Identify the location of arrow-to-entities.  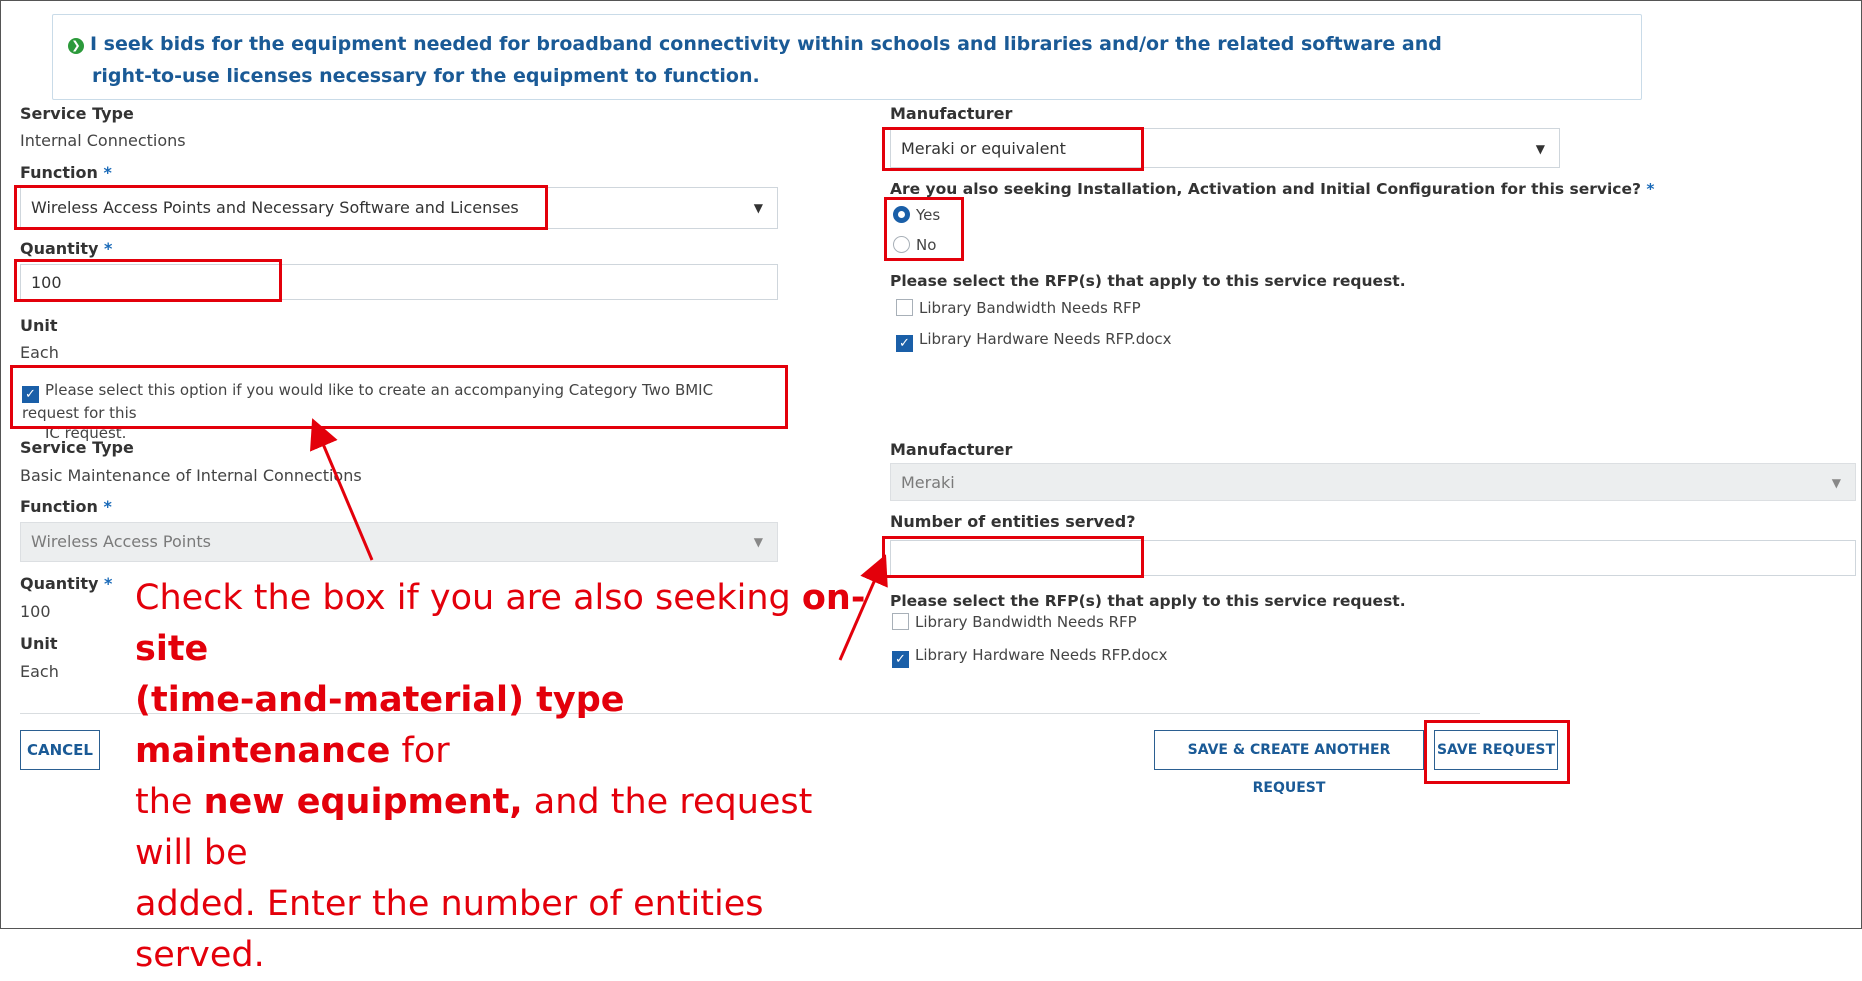
(863, 607).